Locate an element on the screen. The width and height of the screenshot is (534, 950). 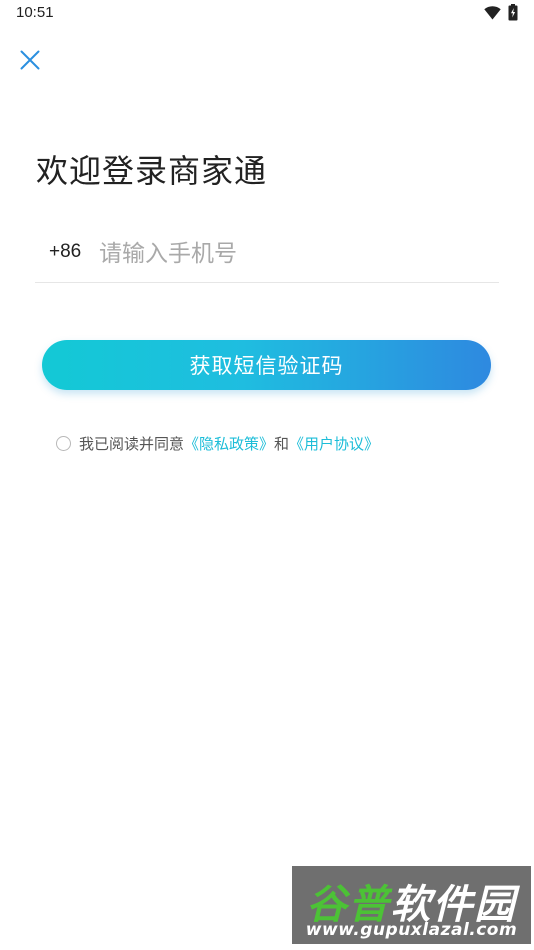
user-agreement-link: 《用户协议》 is located at coordinates (334, 443).